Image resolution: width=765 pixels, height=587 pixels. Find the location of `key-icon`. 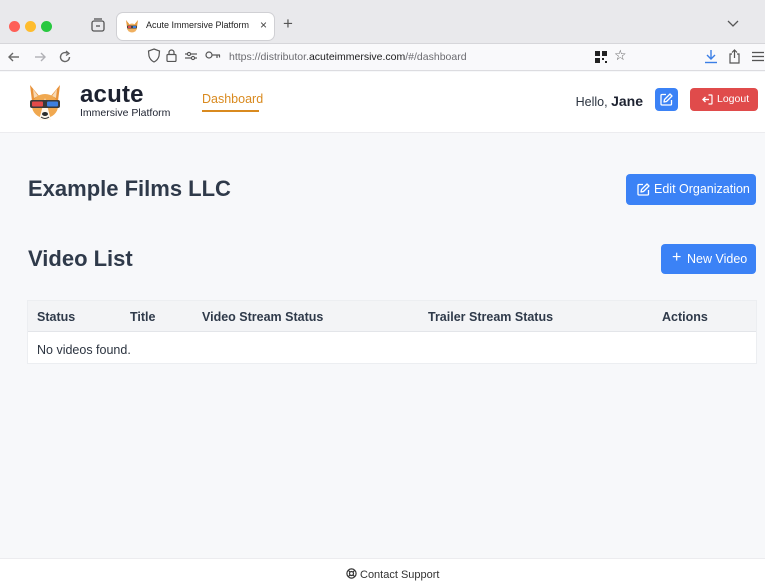

key-icon is located at coordinates (213, 55).